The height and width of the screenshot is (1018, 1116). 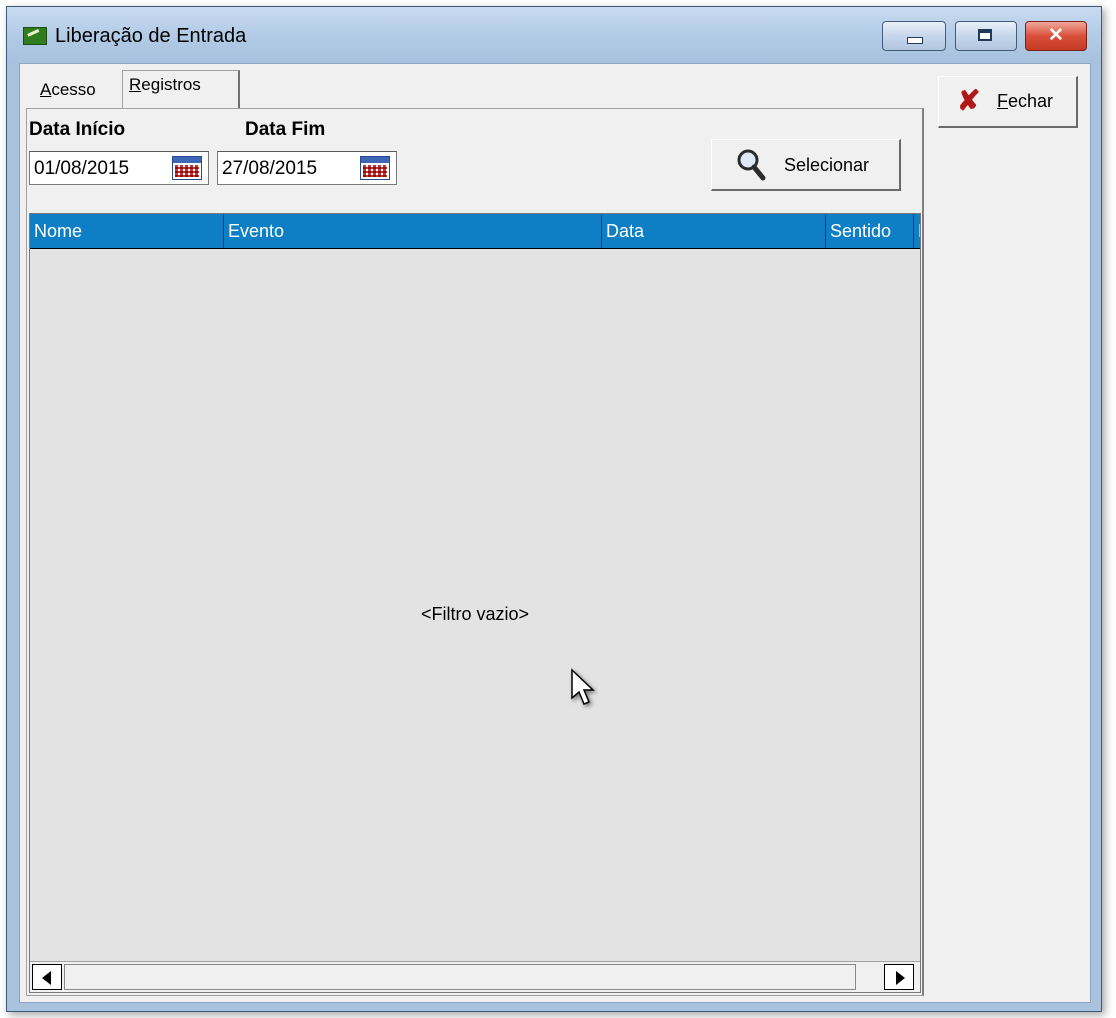 What do you see at coordinates (77, 129) in the screenshot?
I see `start-date-label: Data Início` at bounding box center [77, 129].